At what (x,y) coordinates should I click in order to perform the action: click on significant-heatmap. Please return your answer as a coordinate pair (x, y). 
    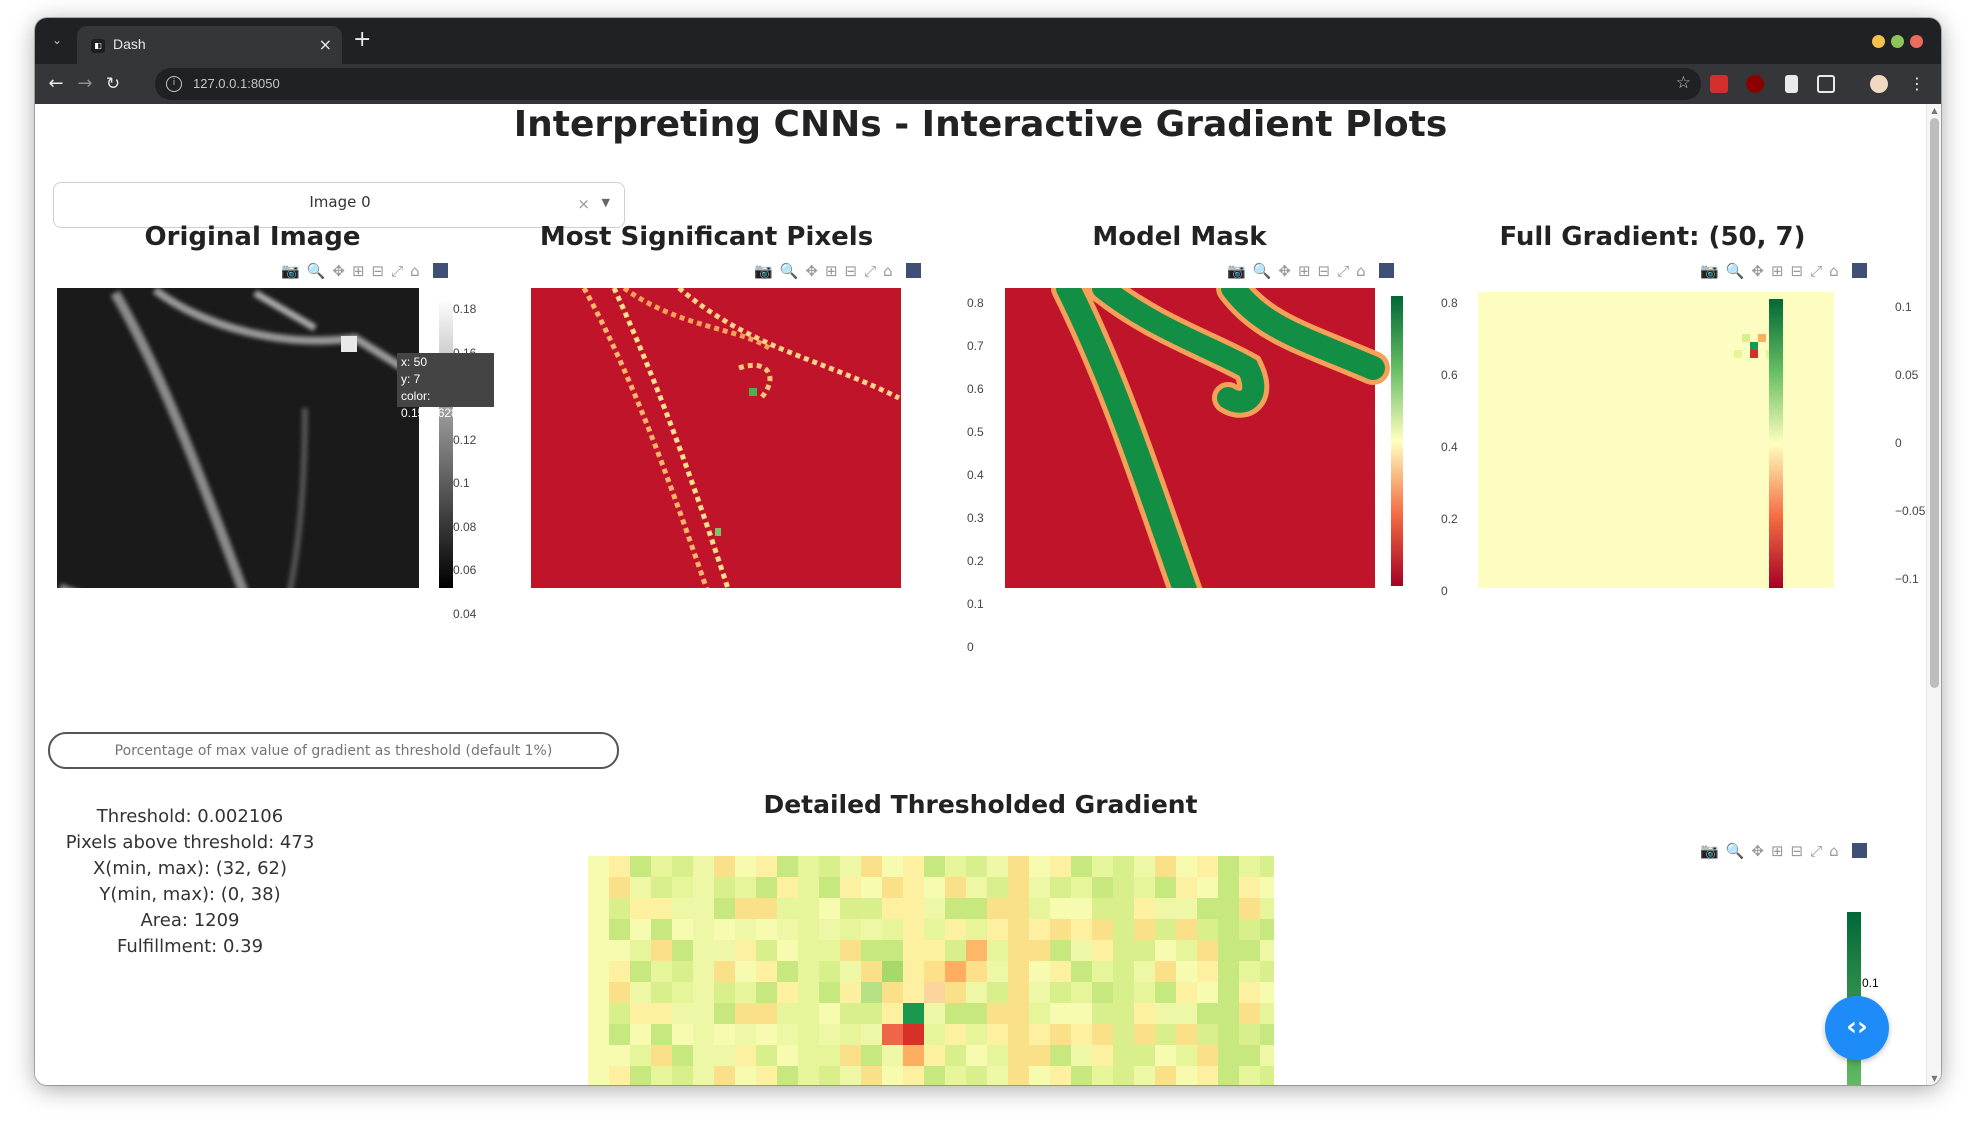
    Looking at the image, I should click on (716, 438).